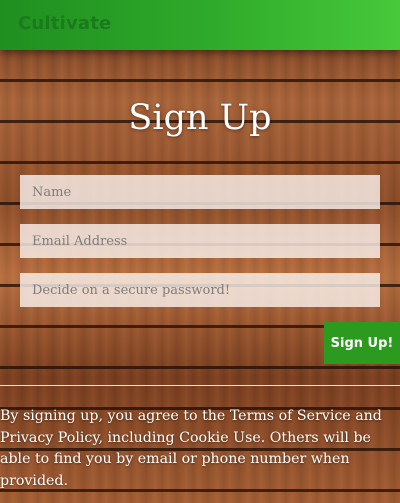  What do you see at coordinates (200, 25) in the screenshot?
I see `top-nav-bar: Cultivate` at bounding box center [200, 25].